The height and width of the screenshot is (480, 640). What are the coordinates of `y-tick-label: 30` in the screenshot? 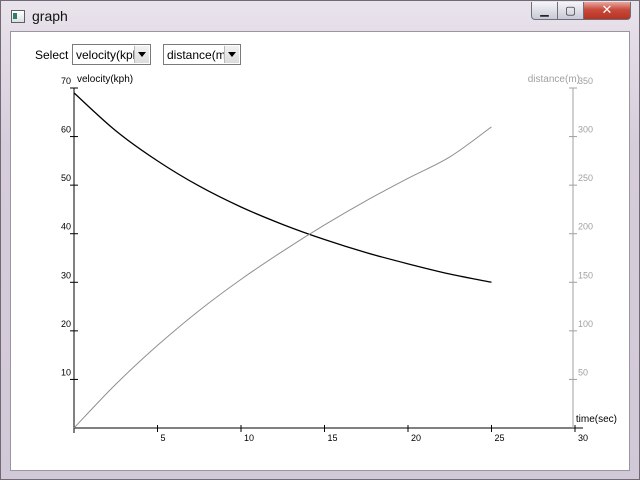 It's located at (66, 275).